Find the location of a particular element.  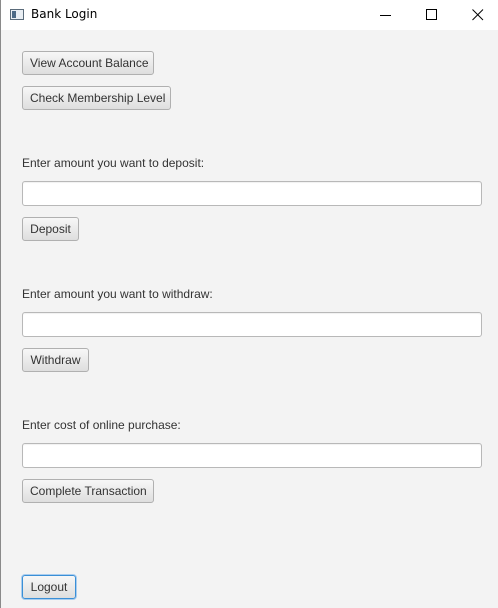

deposit-amount-input is located at coordinates (252, 193).